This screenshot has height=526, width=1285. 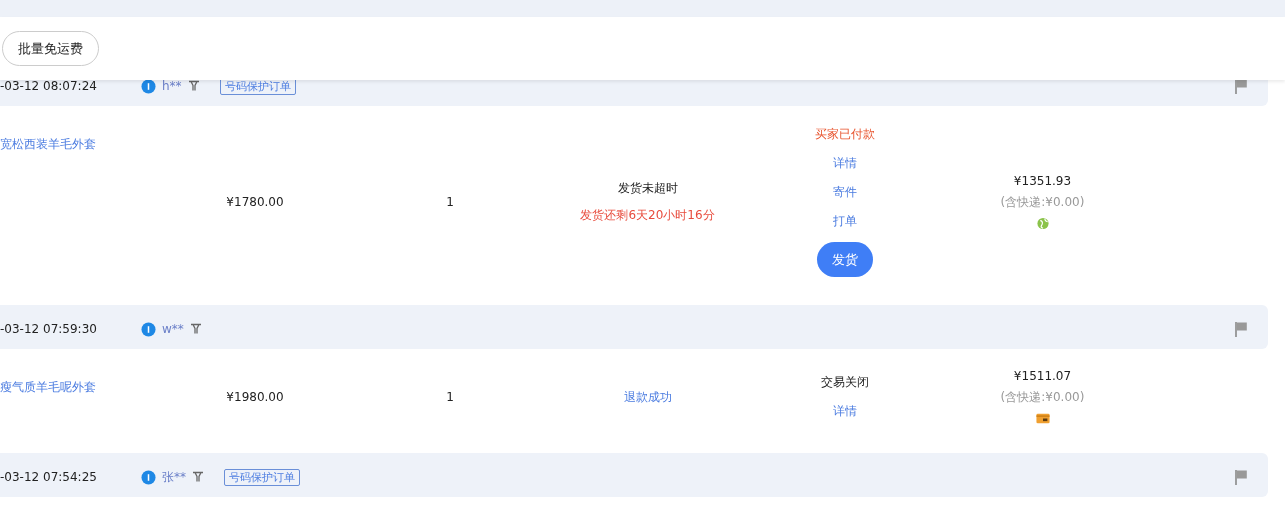 I want to click on batch-button: 批量免运费, so click(x=50, y=48).